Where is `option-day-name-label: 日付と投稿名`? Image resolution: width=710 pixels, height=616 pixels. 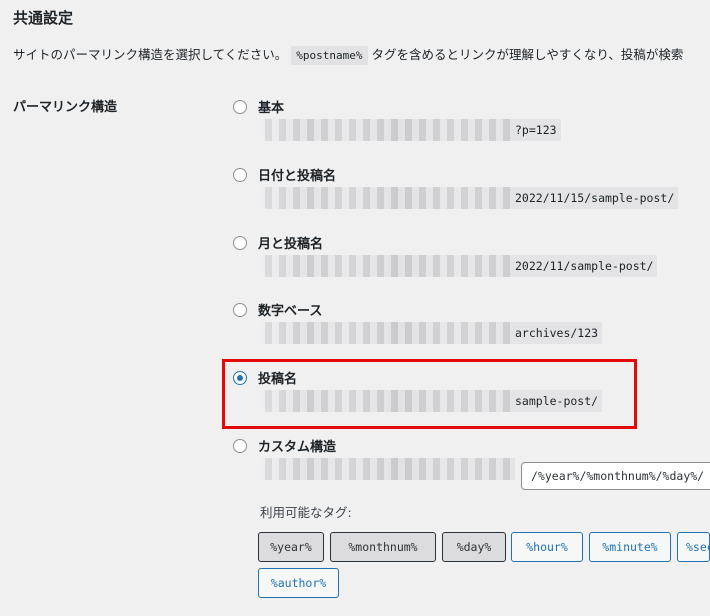 option-day-name-label: 日付と投稿名 is located at coordinates (297, 176).